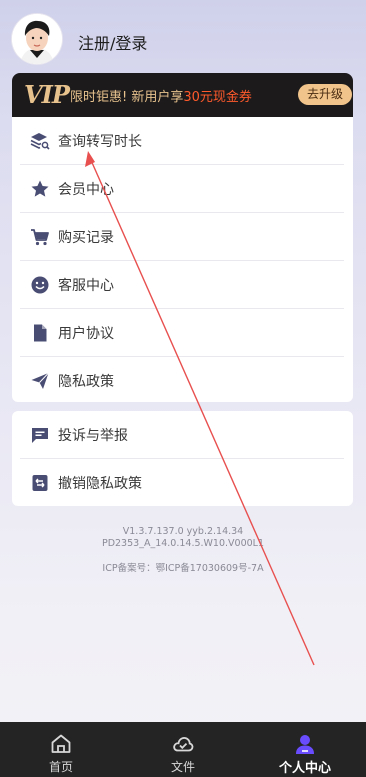 The width and height of the screenshot is (366, 777). I want to click on secondary-menu-card: 投诉与举报 撤销隐私政策, so click(182, 458).